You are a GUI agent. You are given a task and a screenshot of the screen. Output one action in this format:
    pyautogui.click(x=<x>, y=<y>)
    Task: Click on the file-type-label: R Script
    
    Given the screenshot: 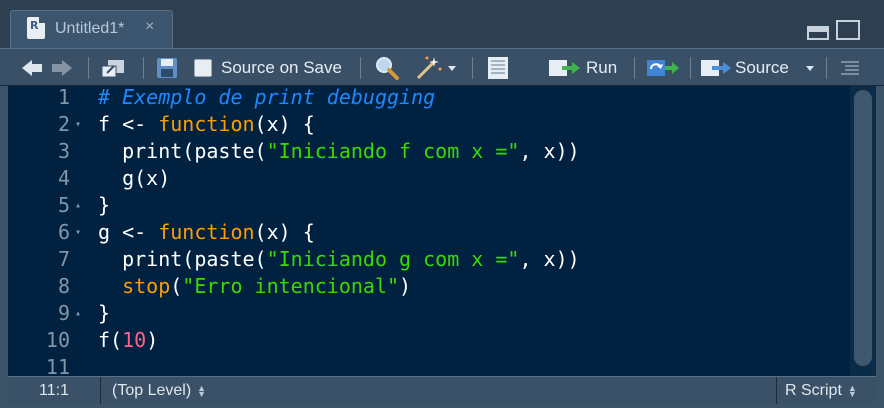 What is the action you would take?
    pyautogui.click(x=813, y=390)
    